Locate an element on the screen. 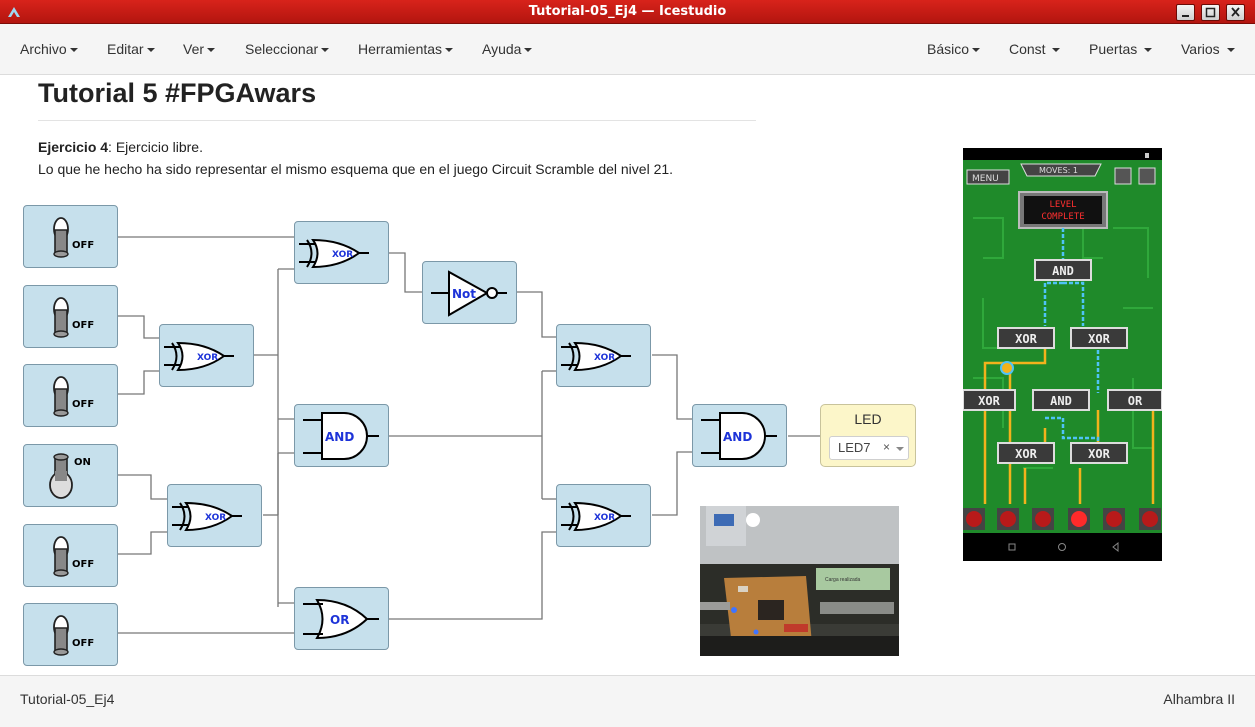 This screenshot has width=1255, height=727. menu-basico: Básico is located at coordinates (954, 49).